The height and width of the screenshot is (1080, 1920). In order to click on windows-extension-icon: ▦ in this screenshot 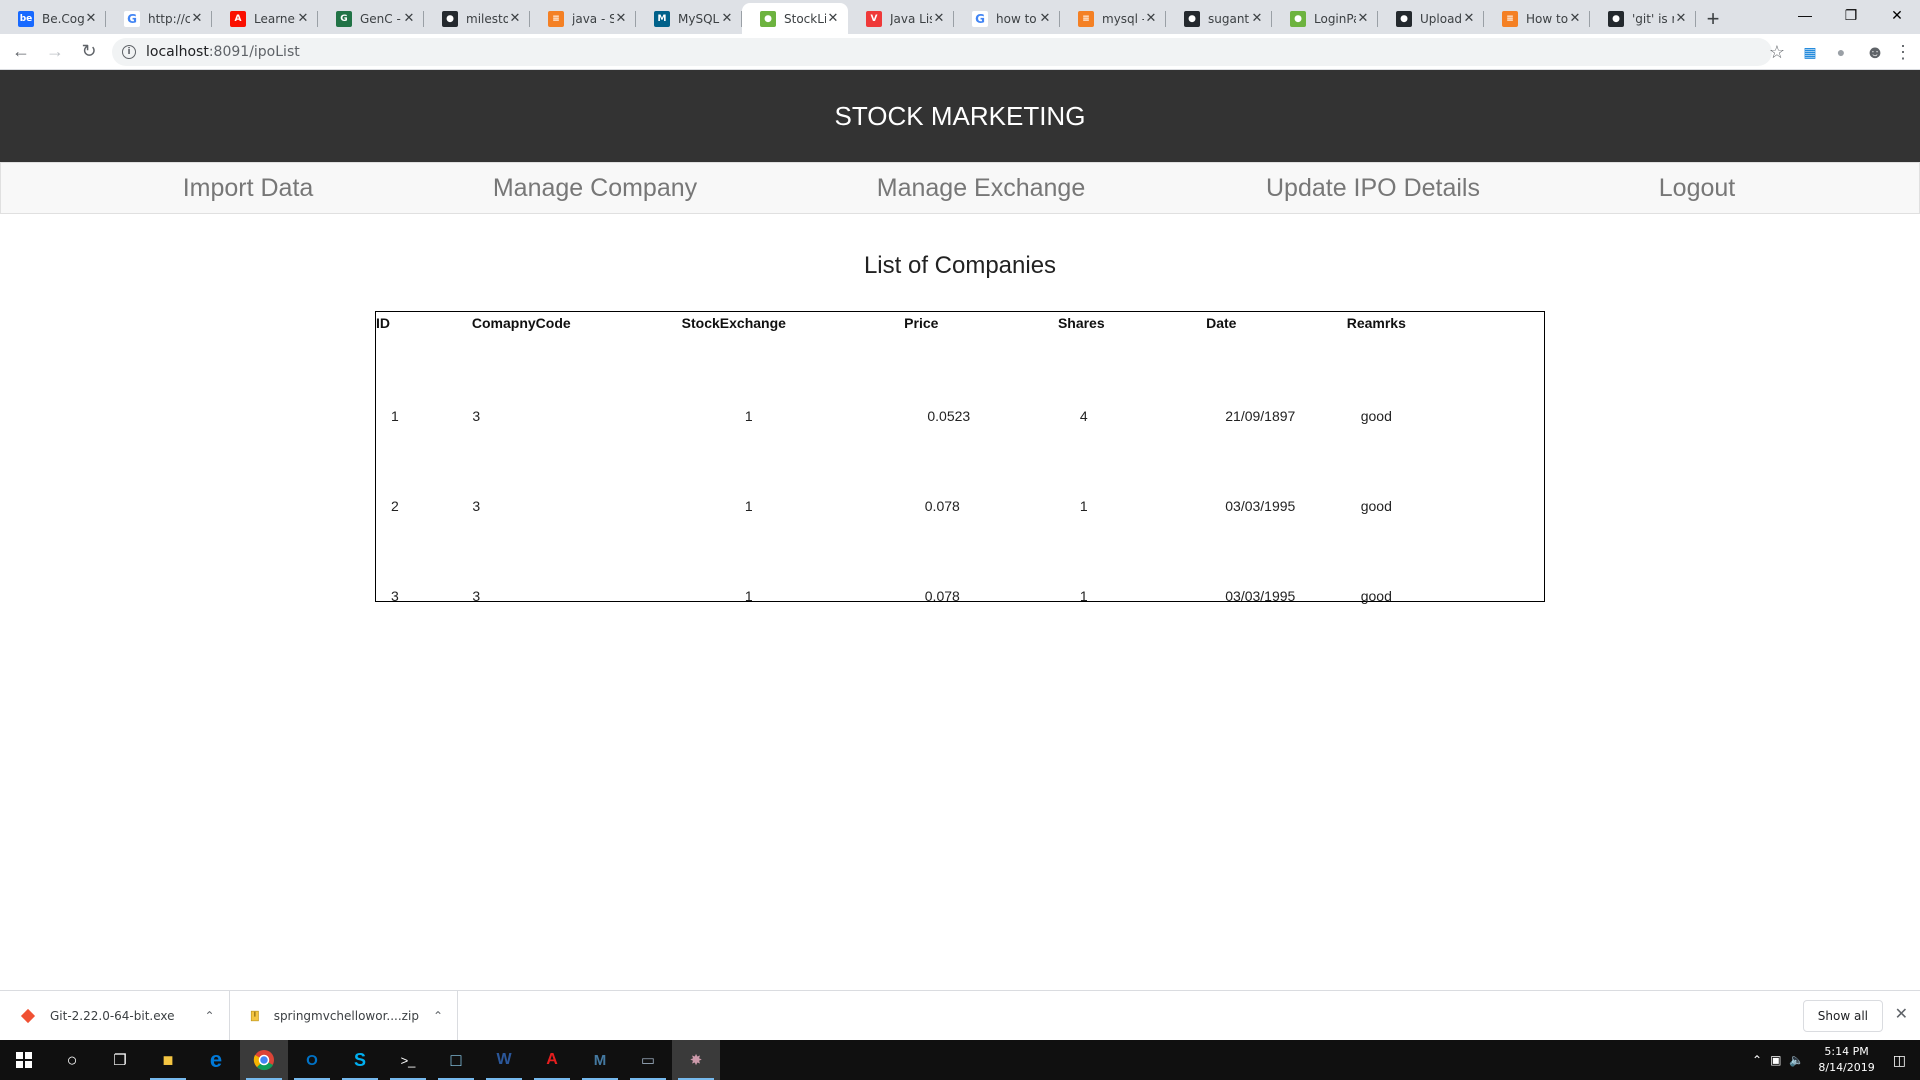, I will do `click(1810, 52)`.